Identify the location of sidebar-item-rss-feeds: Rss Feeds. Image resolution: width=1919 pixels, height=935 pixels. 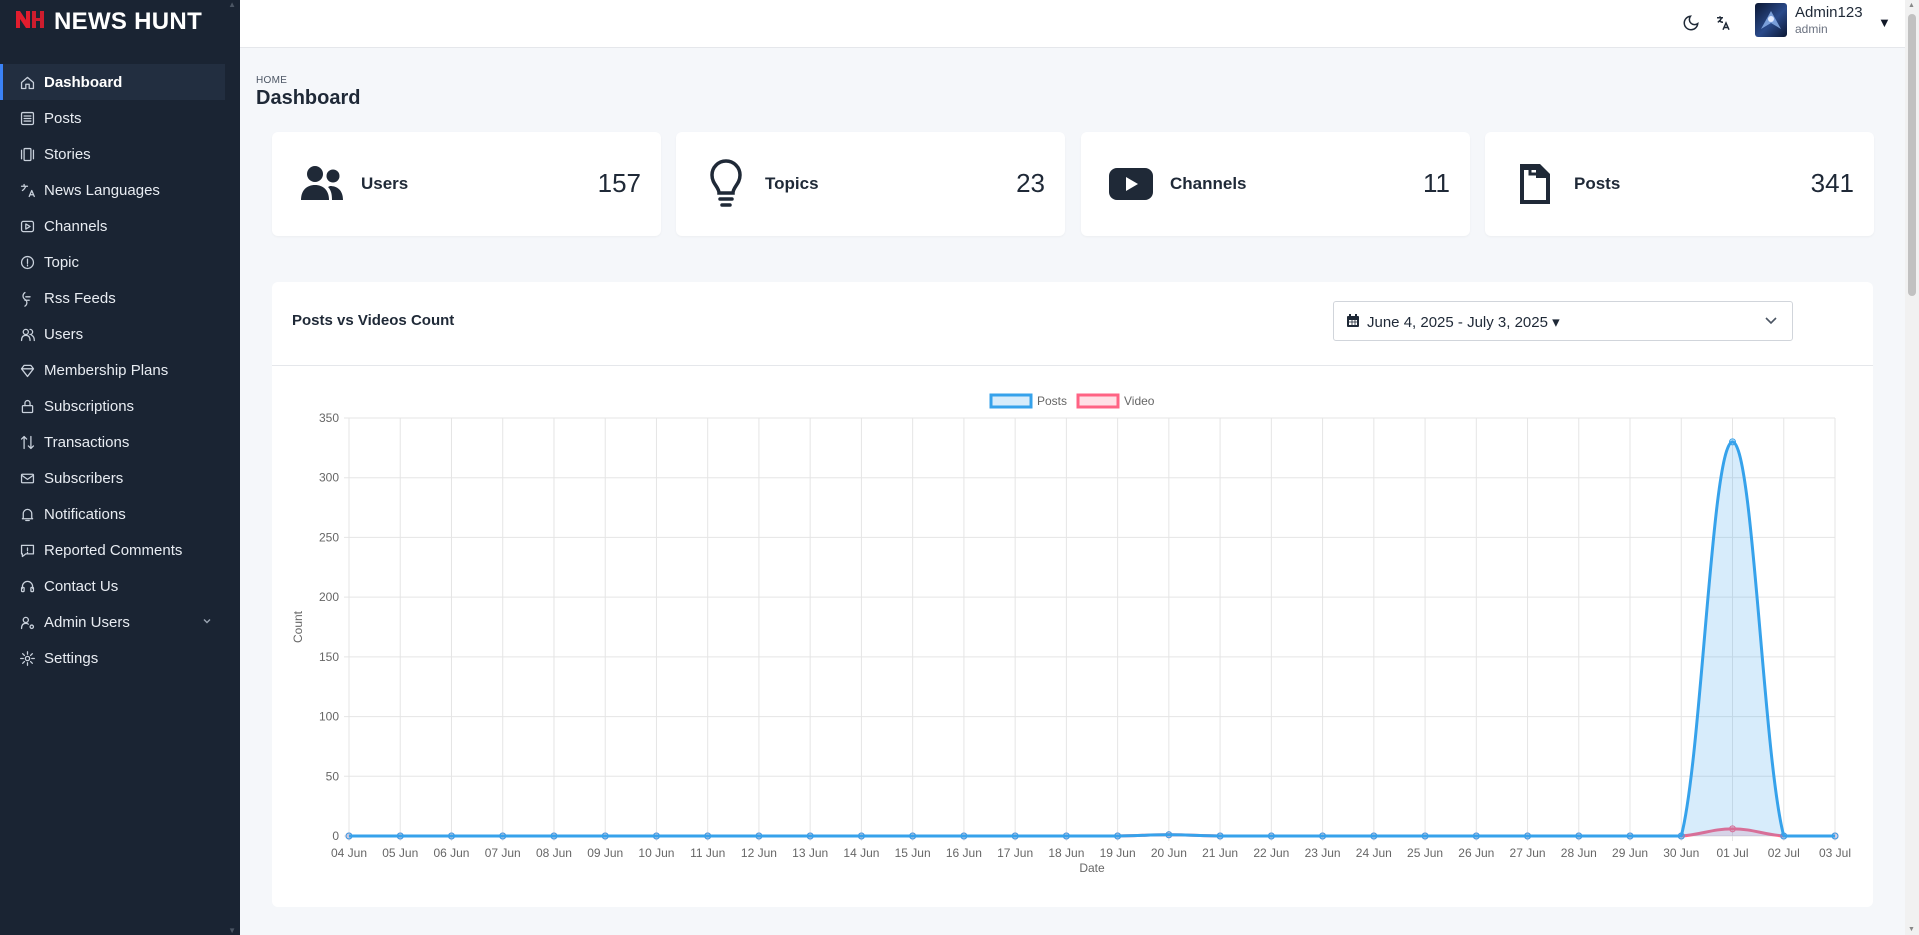
(120, 298).